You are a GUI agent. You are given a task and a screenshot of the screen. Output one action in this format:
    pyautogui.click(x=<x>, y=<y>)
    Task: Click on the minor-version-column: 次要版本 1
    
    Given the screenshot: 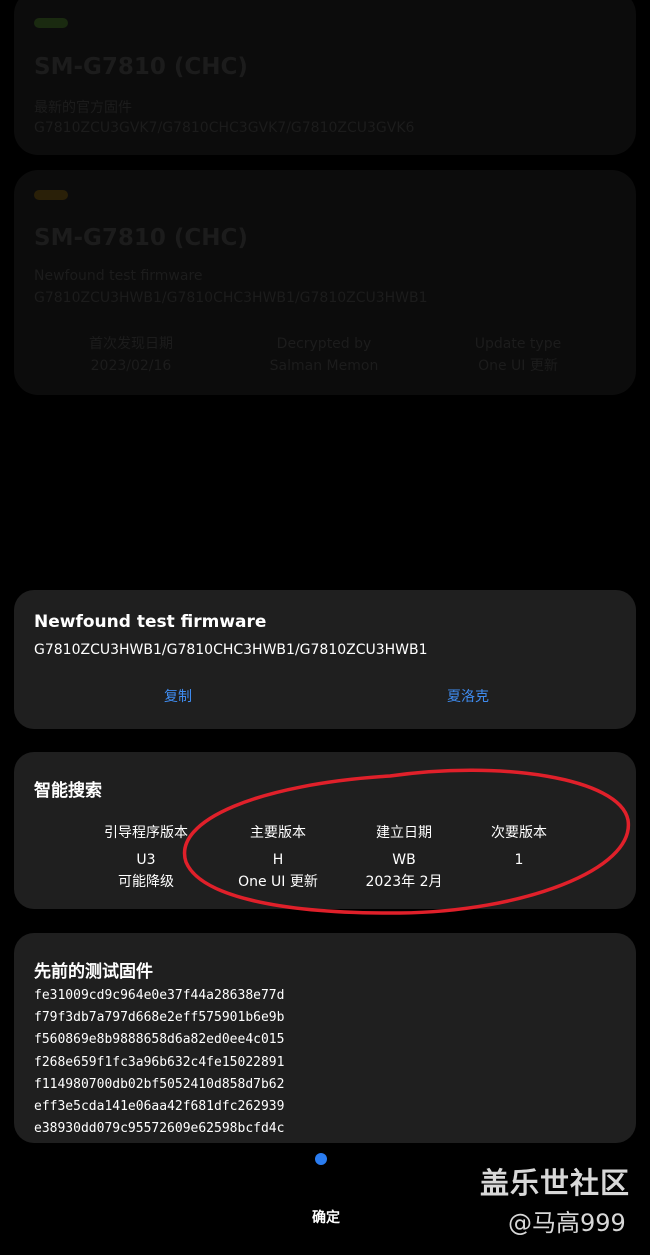 What is the action you would take?
    pyautogui.click(x=519, y=846)
    